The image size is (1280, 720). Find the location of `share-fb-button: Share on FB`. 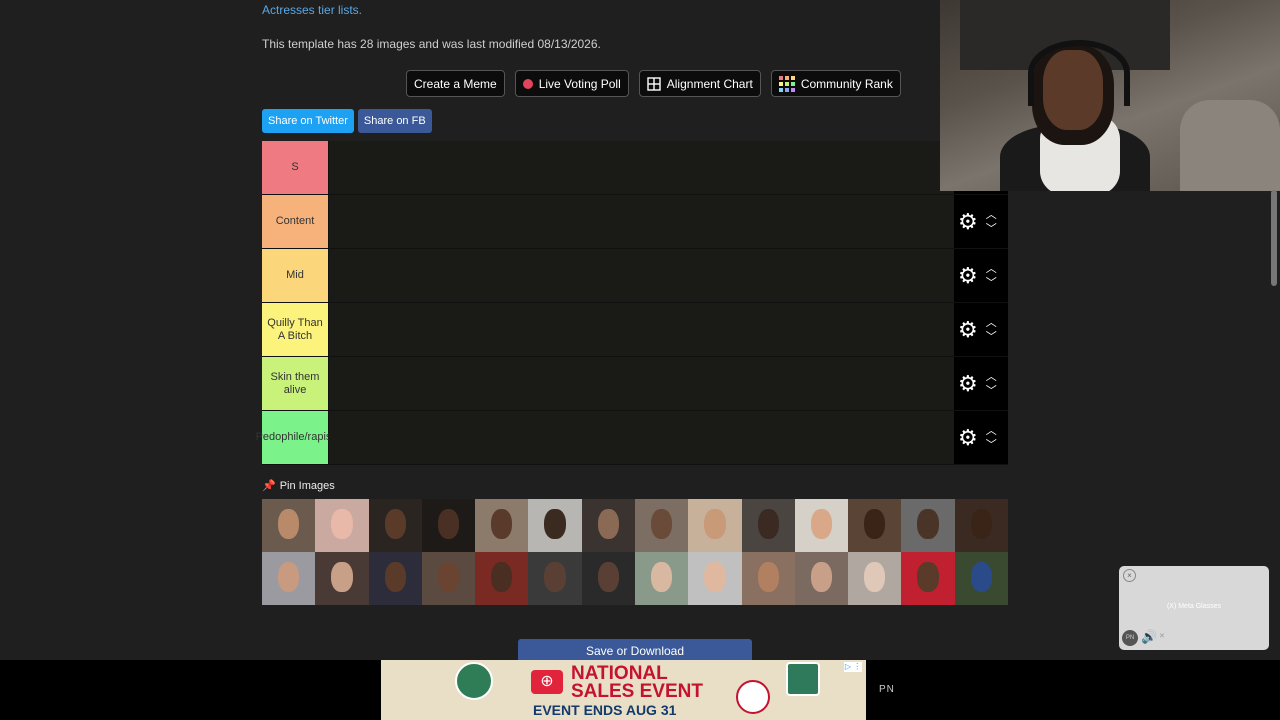

share-fb-button: Share on FB is located at coordinates (394, 121).